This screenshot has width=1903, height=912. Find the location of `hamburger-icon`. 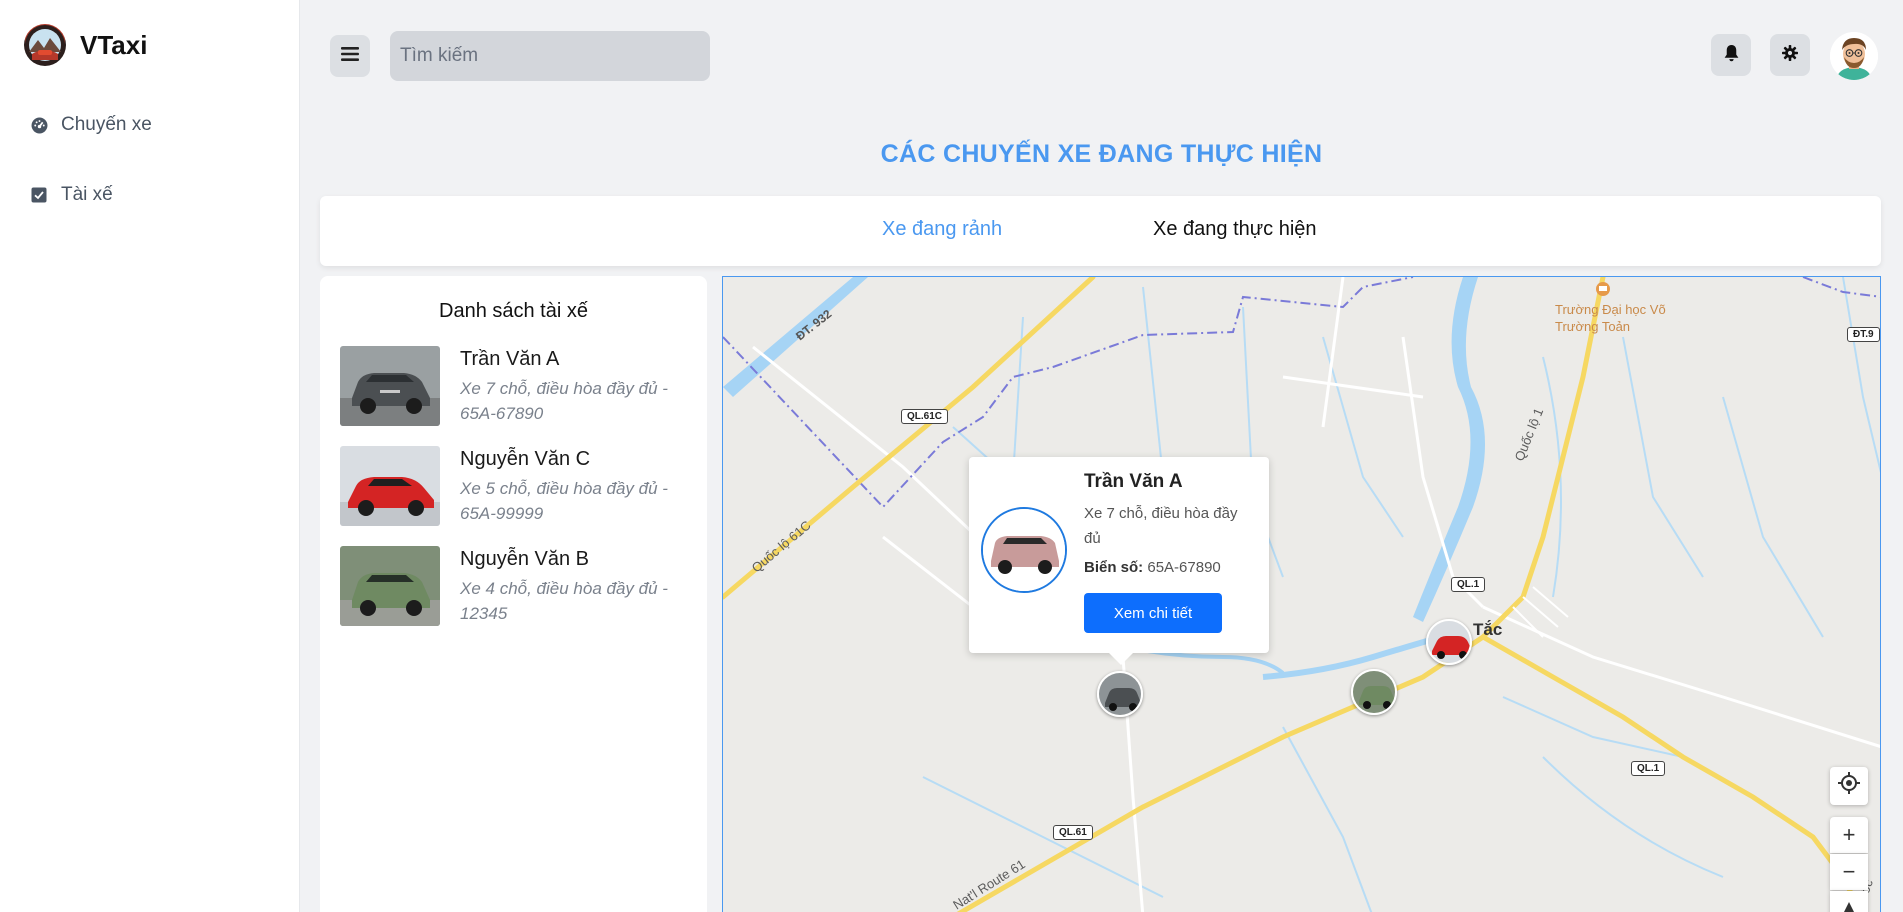

hamburger-icon is located at coordinates (350, 56).